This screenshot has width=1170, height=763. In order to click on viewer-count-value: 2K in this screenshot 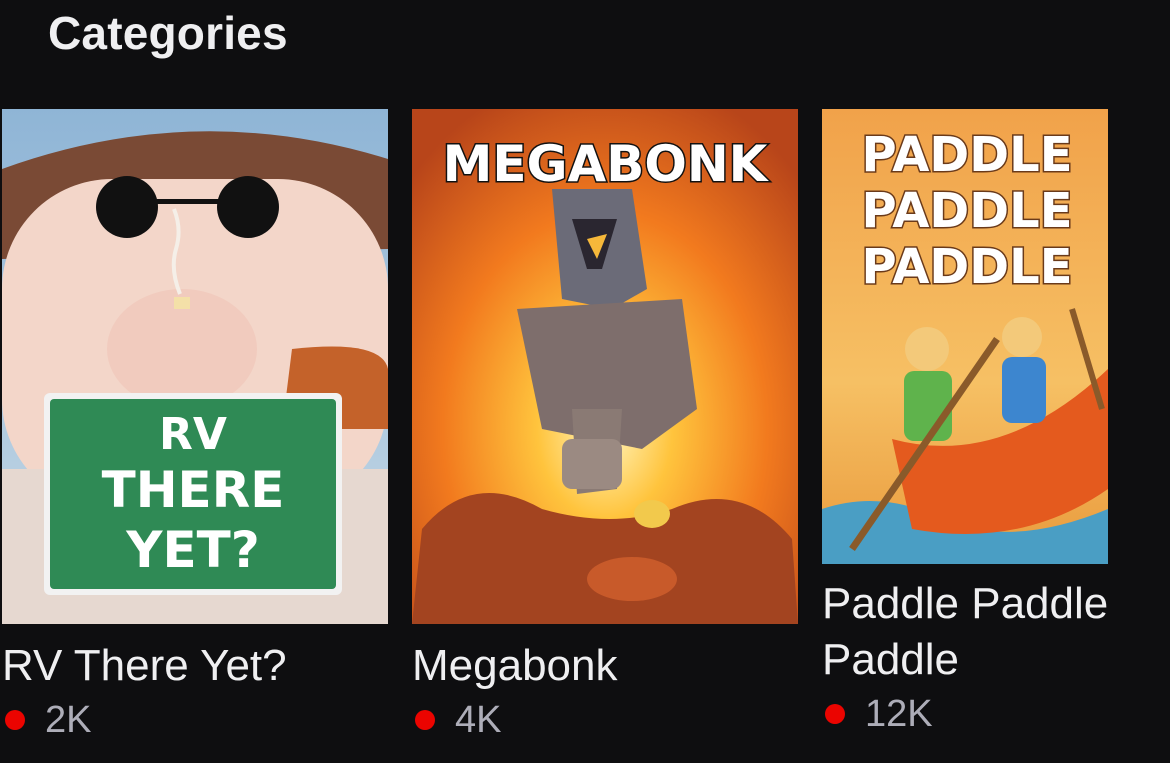, I will do `click(68, 719)`.